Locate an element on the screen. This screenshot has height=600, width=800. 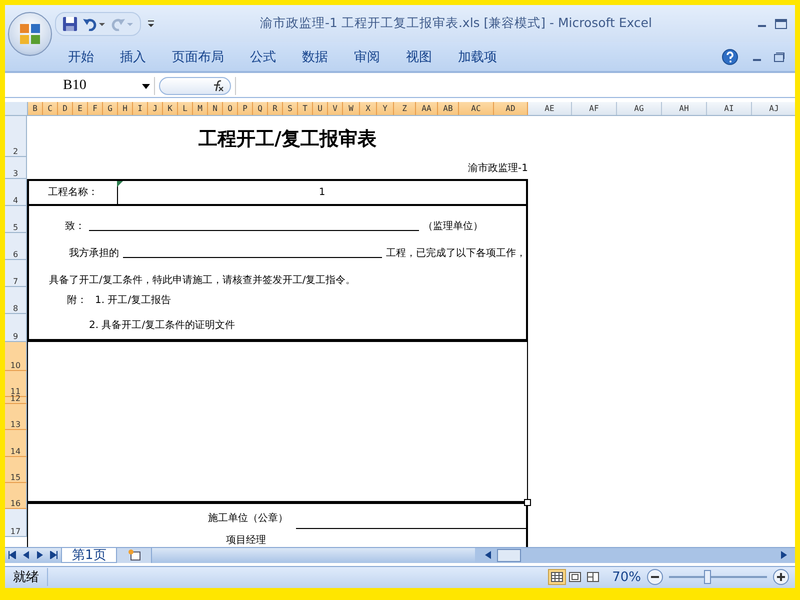
column-header: D is located at coordinates (65, 109).